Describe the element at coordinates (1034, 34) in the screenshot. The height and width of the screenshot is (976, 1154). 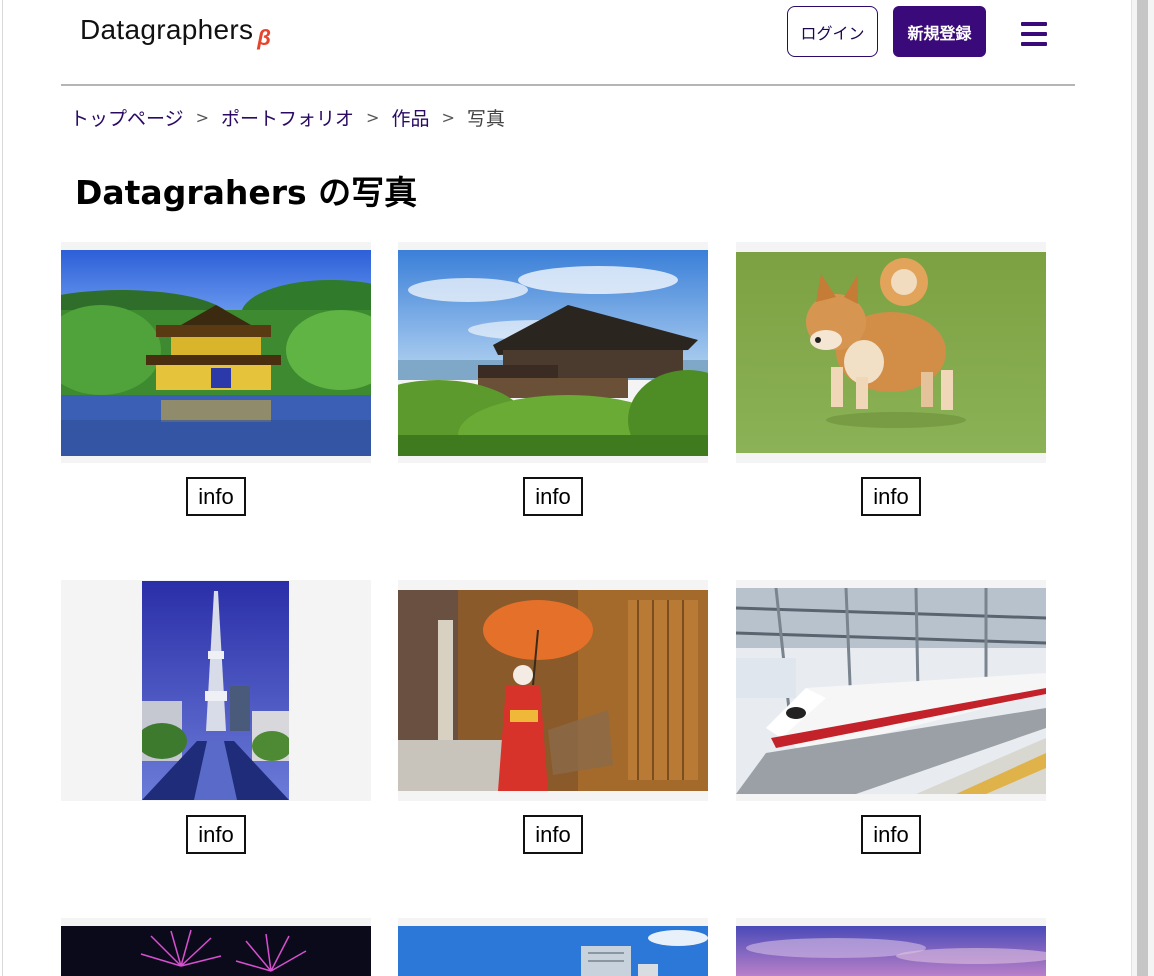
I see `hamburger-menu-icon` at that location.